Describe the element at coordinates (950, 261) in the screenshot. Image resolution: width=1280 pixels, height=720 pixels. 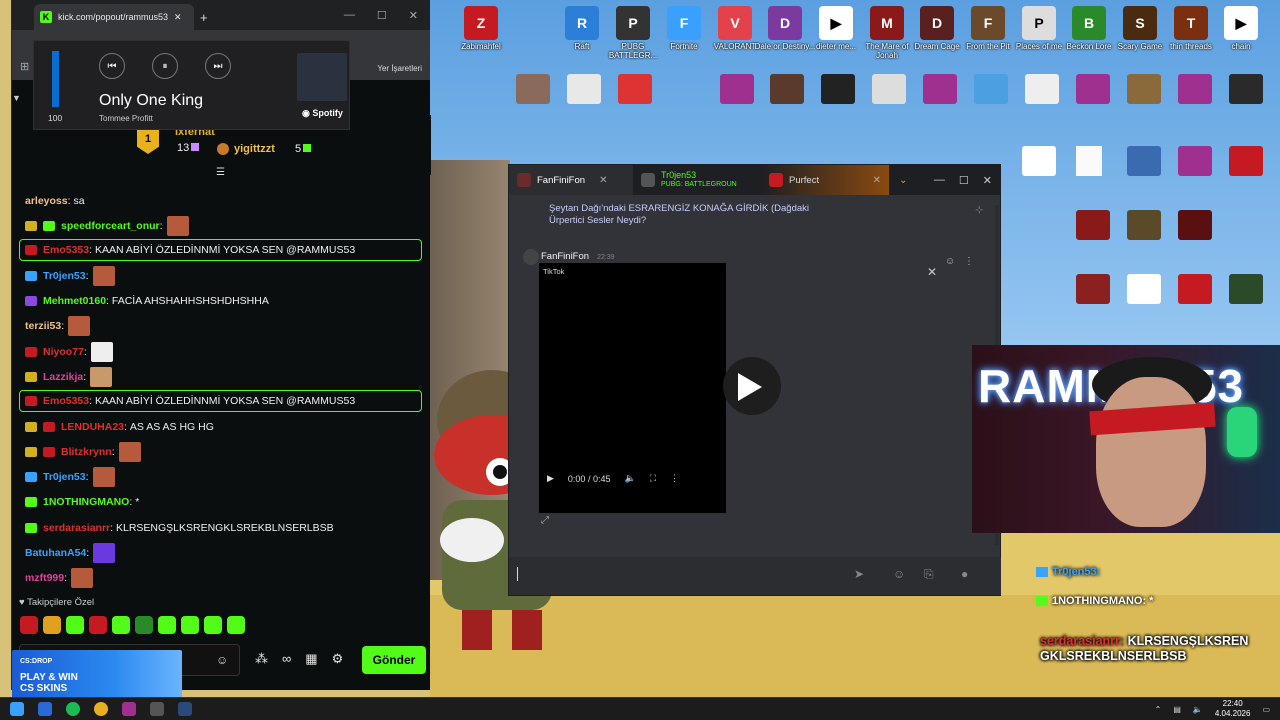
I see `reaction-icon: ☺` at that location.